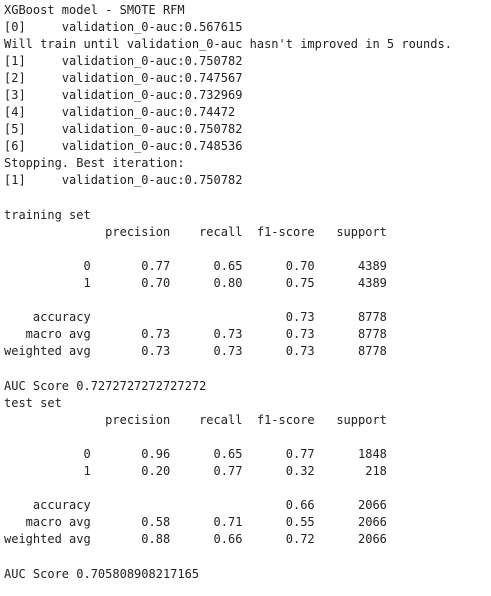  I want to click on test-row-weighted-avg: weighted avg 0.88 0.66 0.72 2066, so click(195, 539).